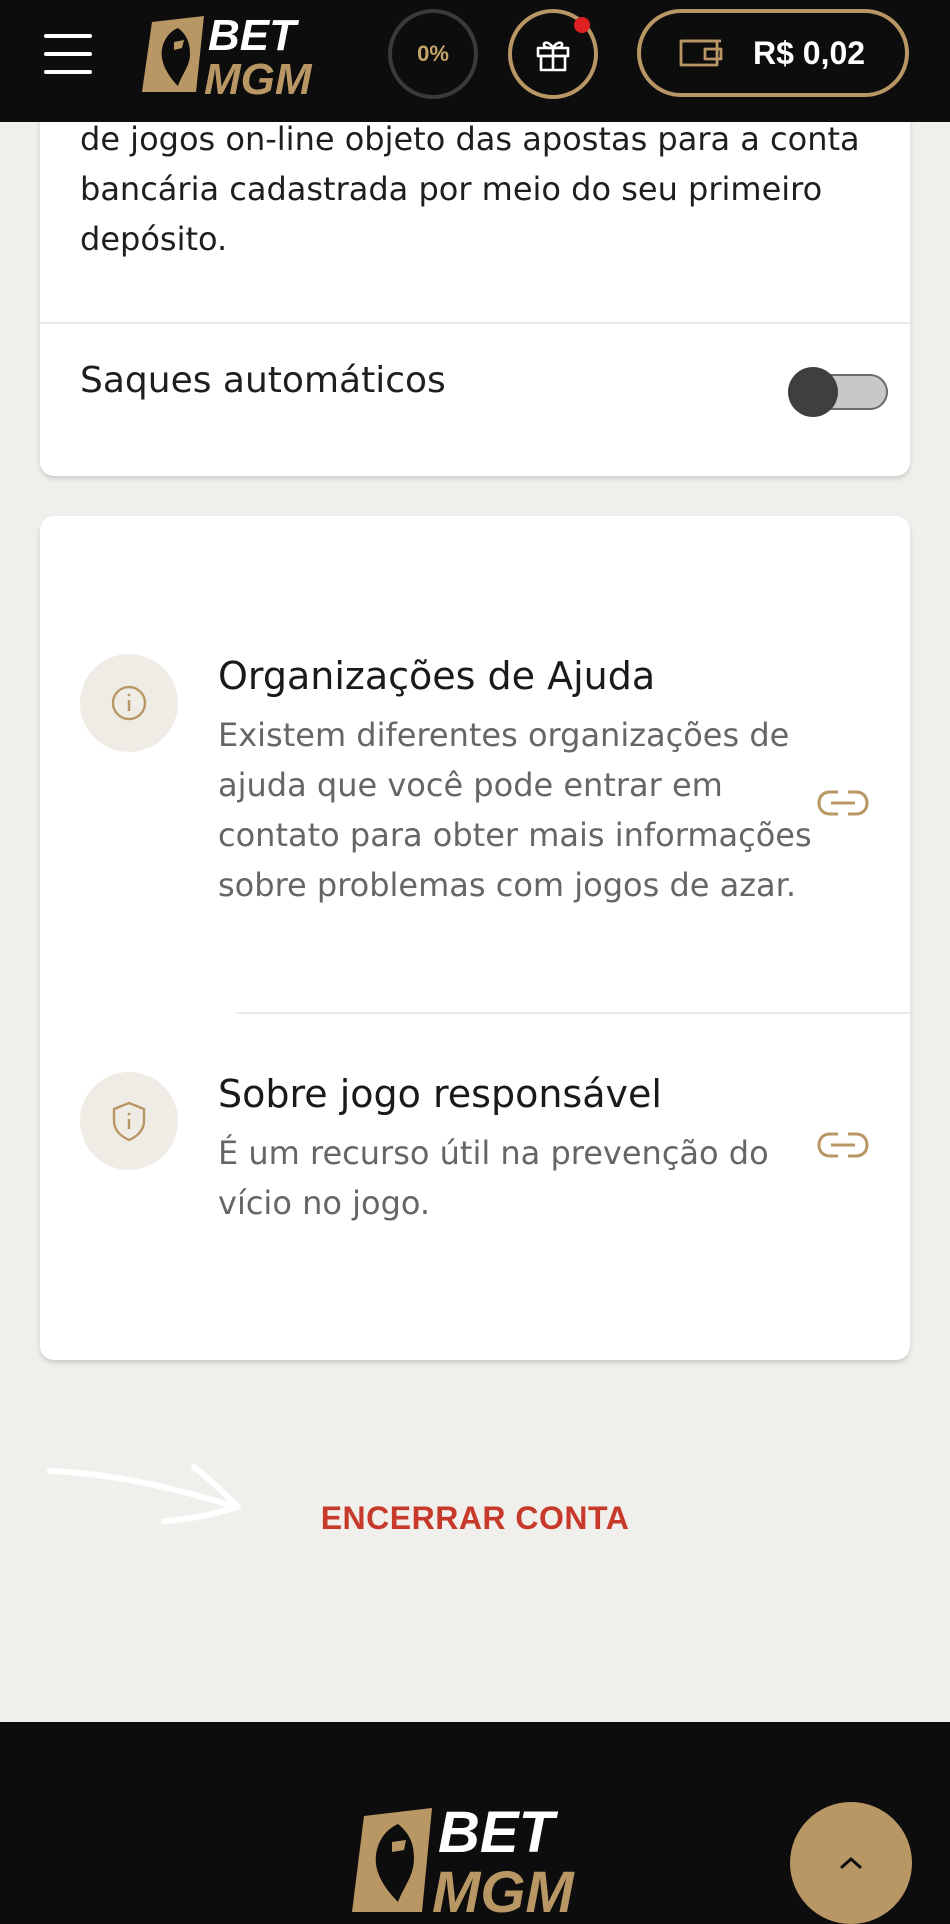 The height and width of the screenshot is (1924, 950). I want to click on betmgm-footer-logo: BET MGM, so click(476, 1858).